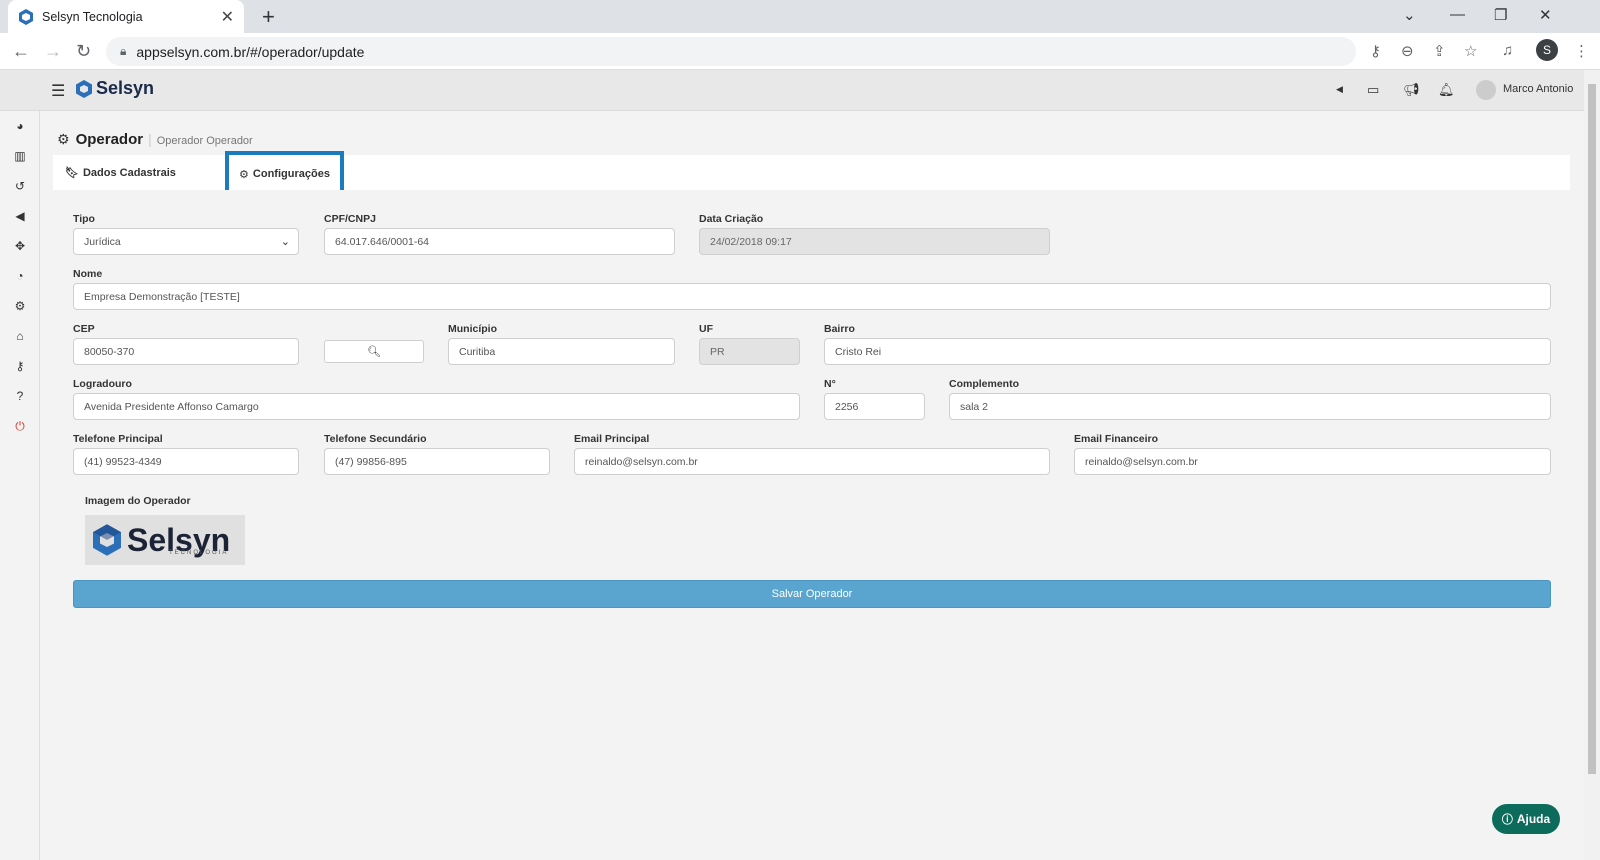 The width and height of the screenshot is (1600, 860). I want to click on monitor-icon: ▭, so click(1373, 90).